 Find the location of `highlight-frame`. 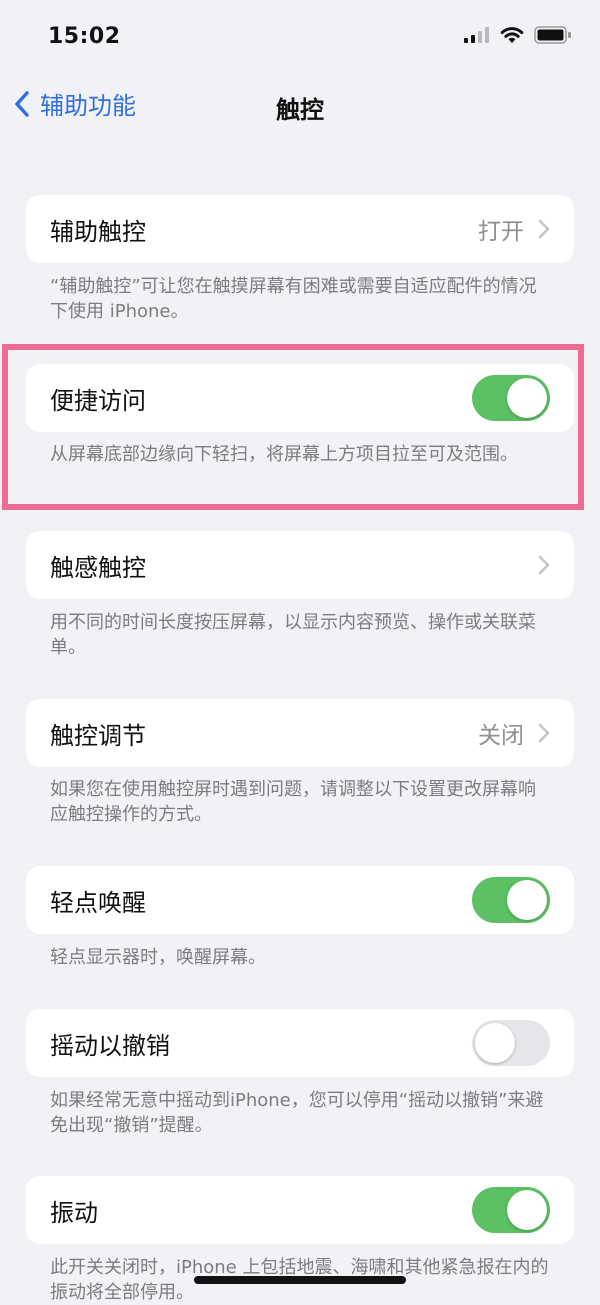

highlight-frame is located at coordinates (293, 427).